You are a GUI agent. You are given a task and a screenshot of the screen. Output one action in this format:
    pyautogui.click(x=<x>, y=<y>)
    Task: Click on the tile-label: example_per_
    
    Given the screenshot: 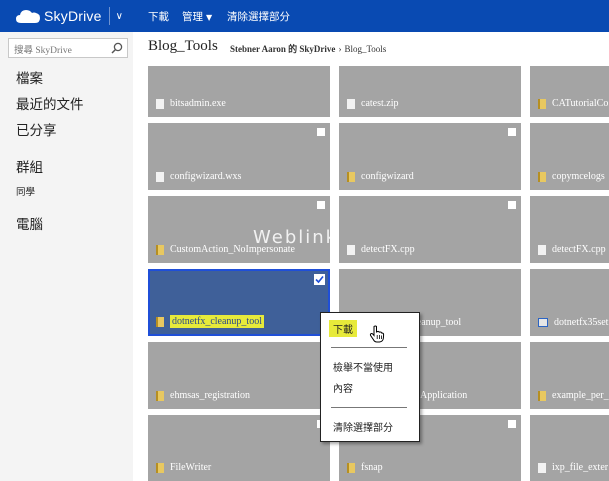 What is the action you would take?
    pyautogui.click(x=573, y=395)
    